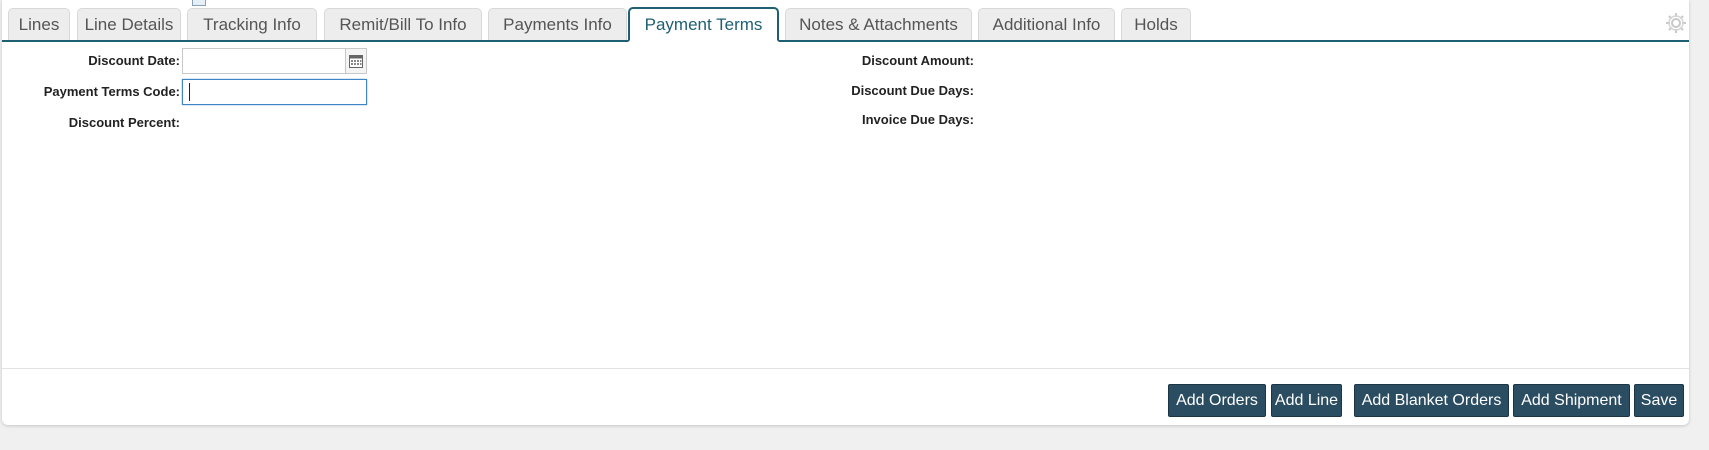 Image resolution: width=1709 pixels, height=450 pixels. Describe the element at coordinates (134, 60) in the screenshot. I see `discount-date-label: Discount Date:` at that location.